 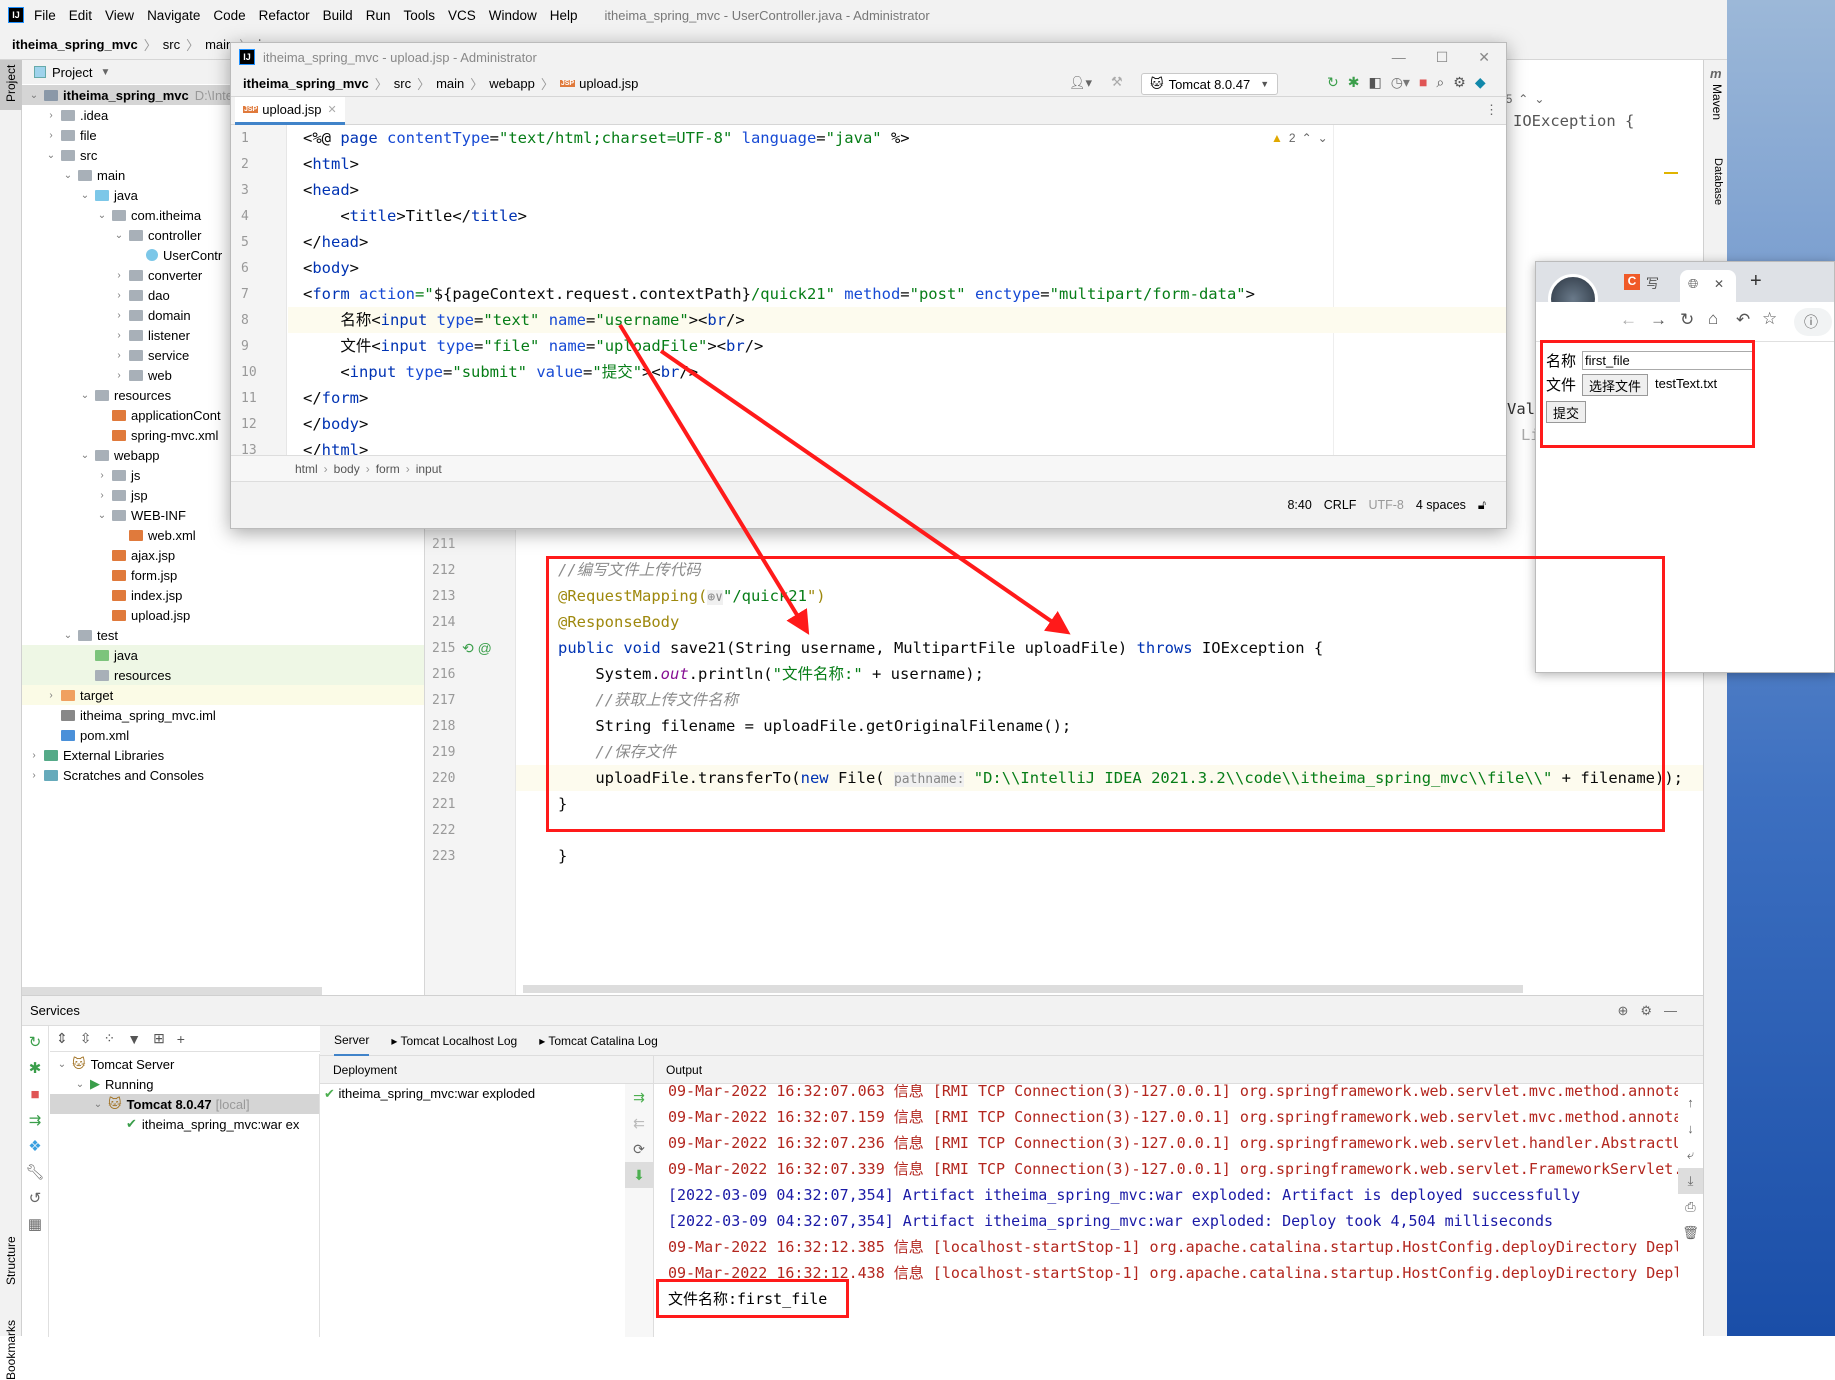 What do you see at coordinates (1400, 82) in the screenshot?
I see `profile-icon: ◷▾` at bounding box center [1400, 82].